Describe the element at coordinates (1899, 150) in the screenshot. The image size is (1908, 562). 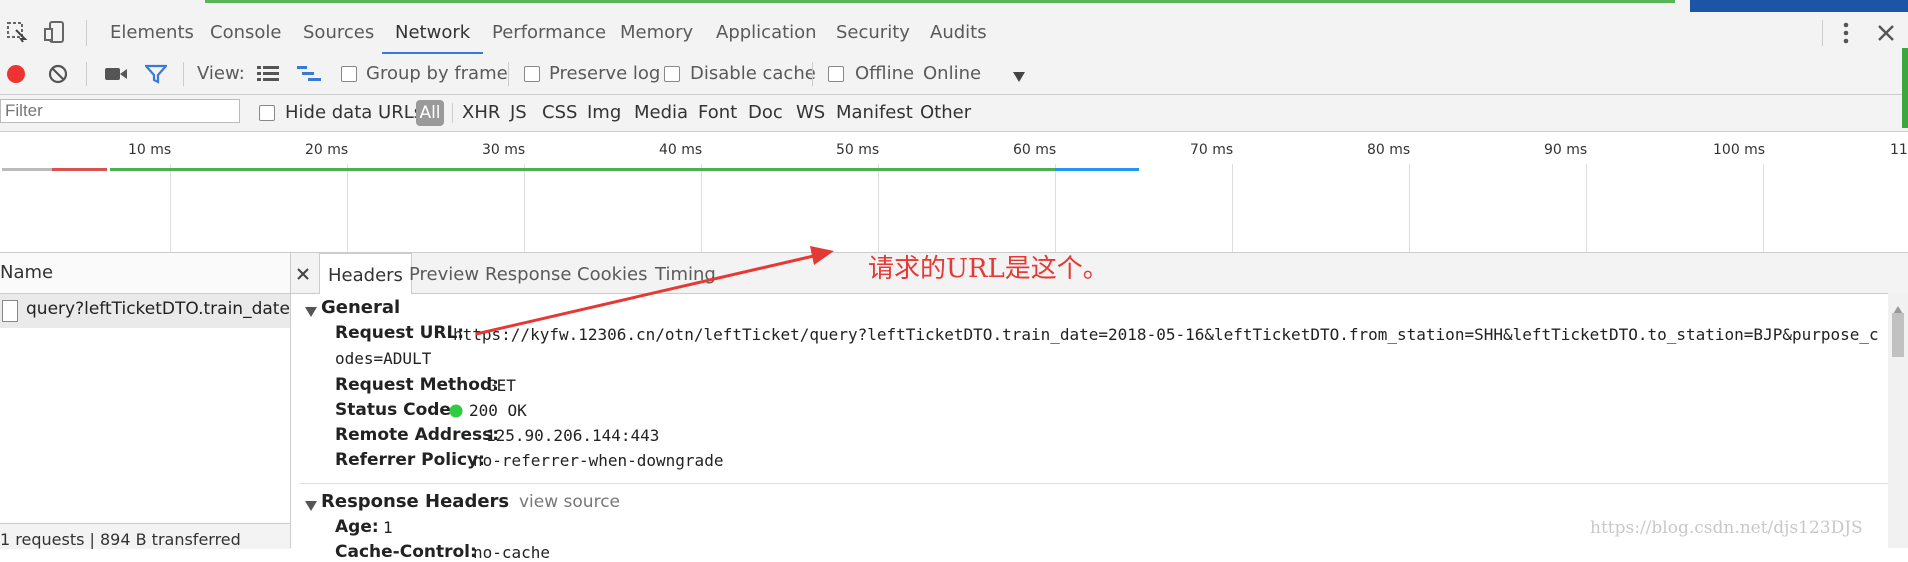
I see `timeline-tick: 110` at that location.